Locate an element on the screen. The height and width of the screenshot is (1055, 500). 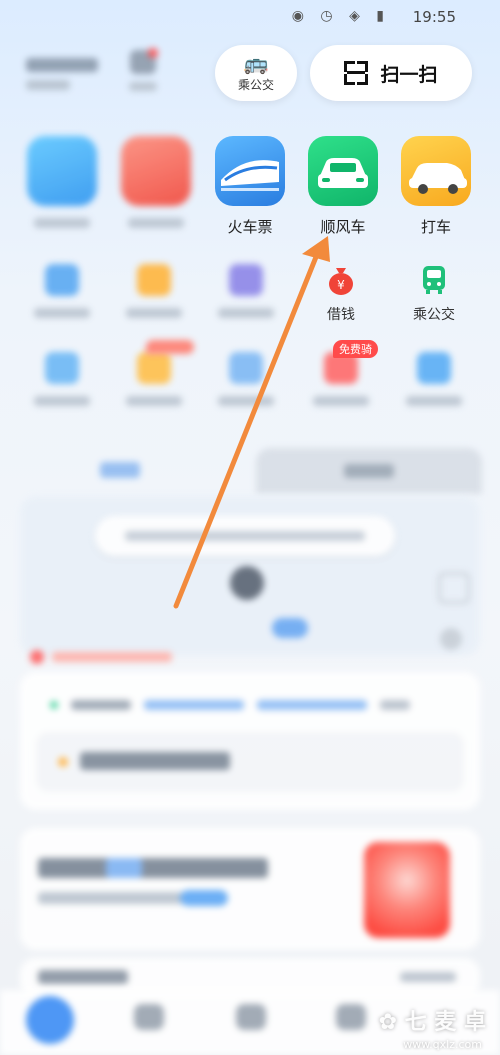
train-icon is located at coordinates (250, 171).